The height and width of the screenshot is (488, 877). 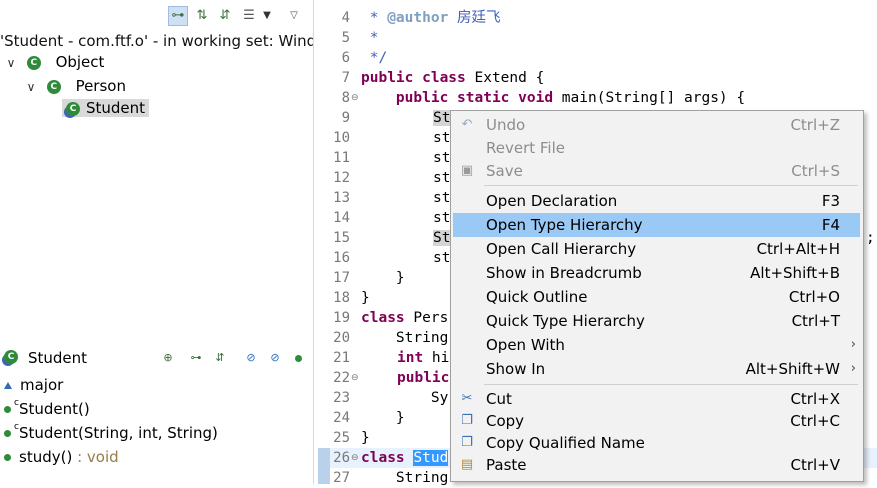 I want to click on menu-item-open-with: Open With ›, so click(x=656, y=345).